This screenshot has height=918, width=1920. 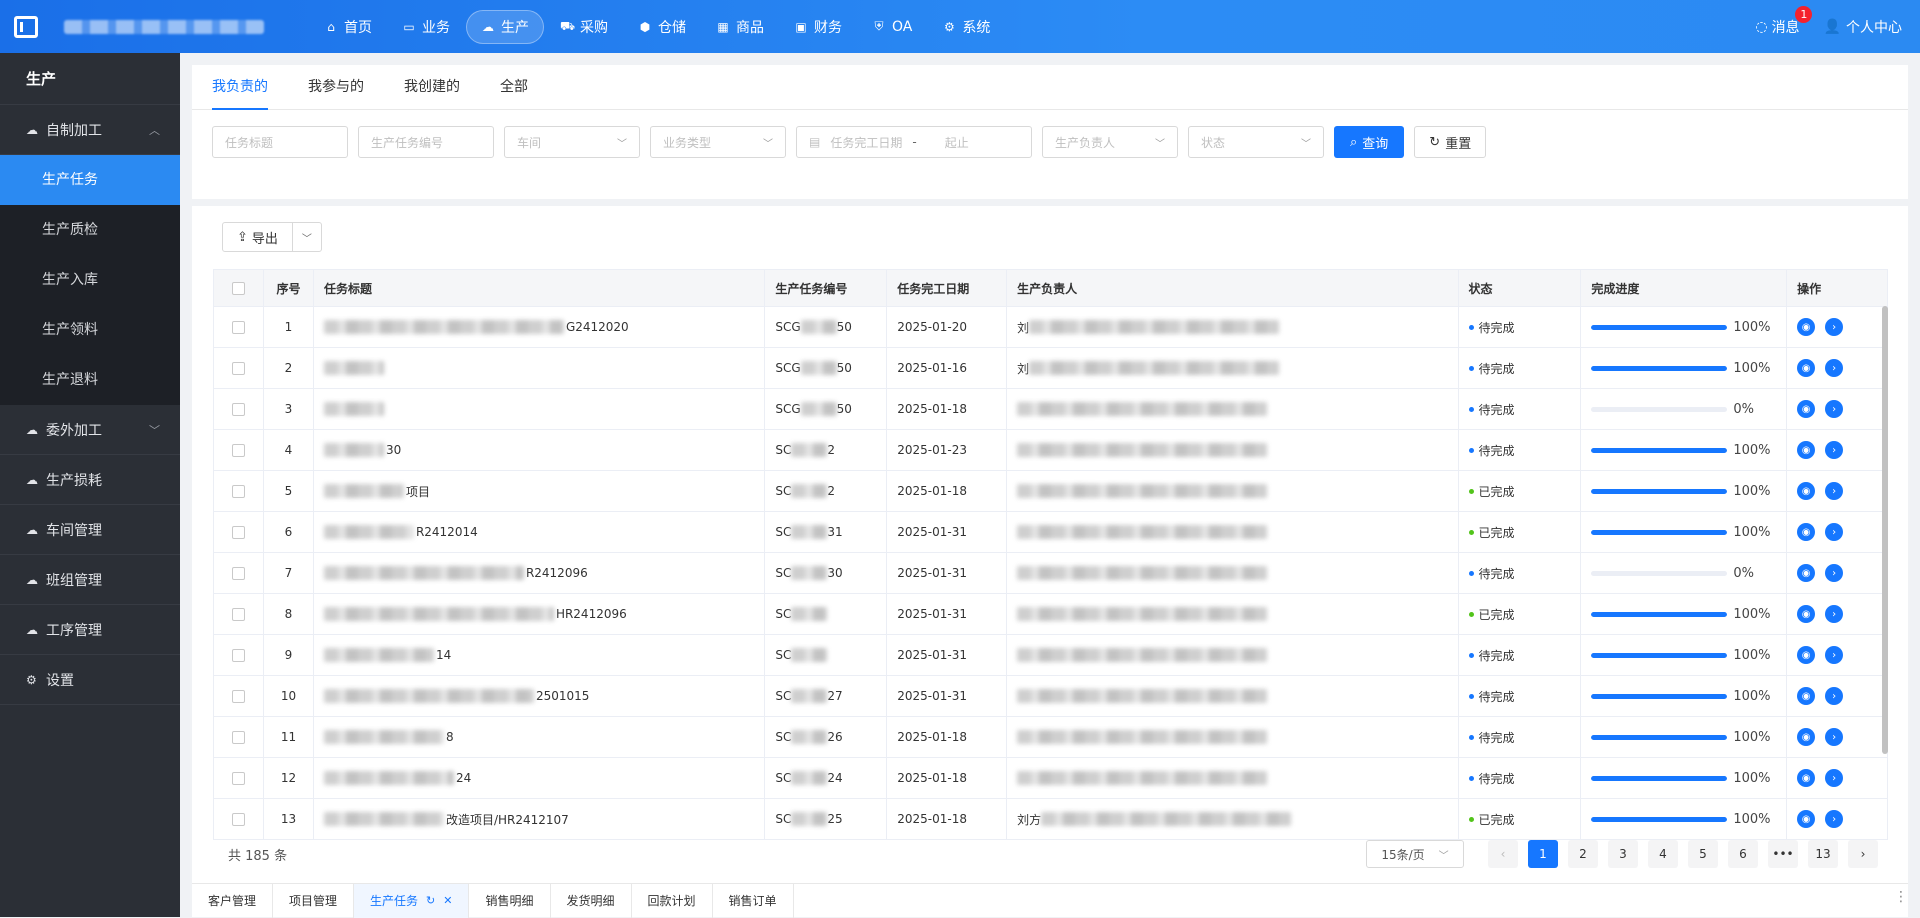 What do you see at coordinates (430, 901) in the screenshot?
I see `refresh-icon: ↻` at bounding box center [430, 901].